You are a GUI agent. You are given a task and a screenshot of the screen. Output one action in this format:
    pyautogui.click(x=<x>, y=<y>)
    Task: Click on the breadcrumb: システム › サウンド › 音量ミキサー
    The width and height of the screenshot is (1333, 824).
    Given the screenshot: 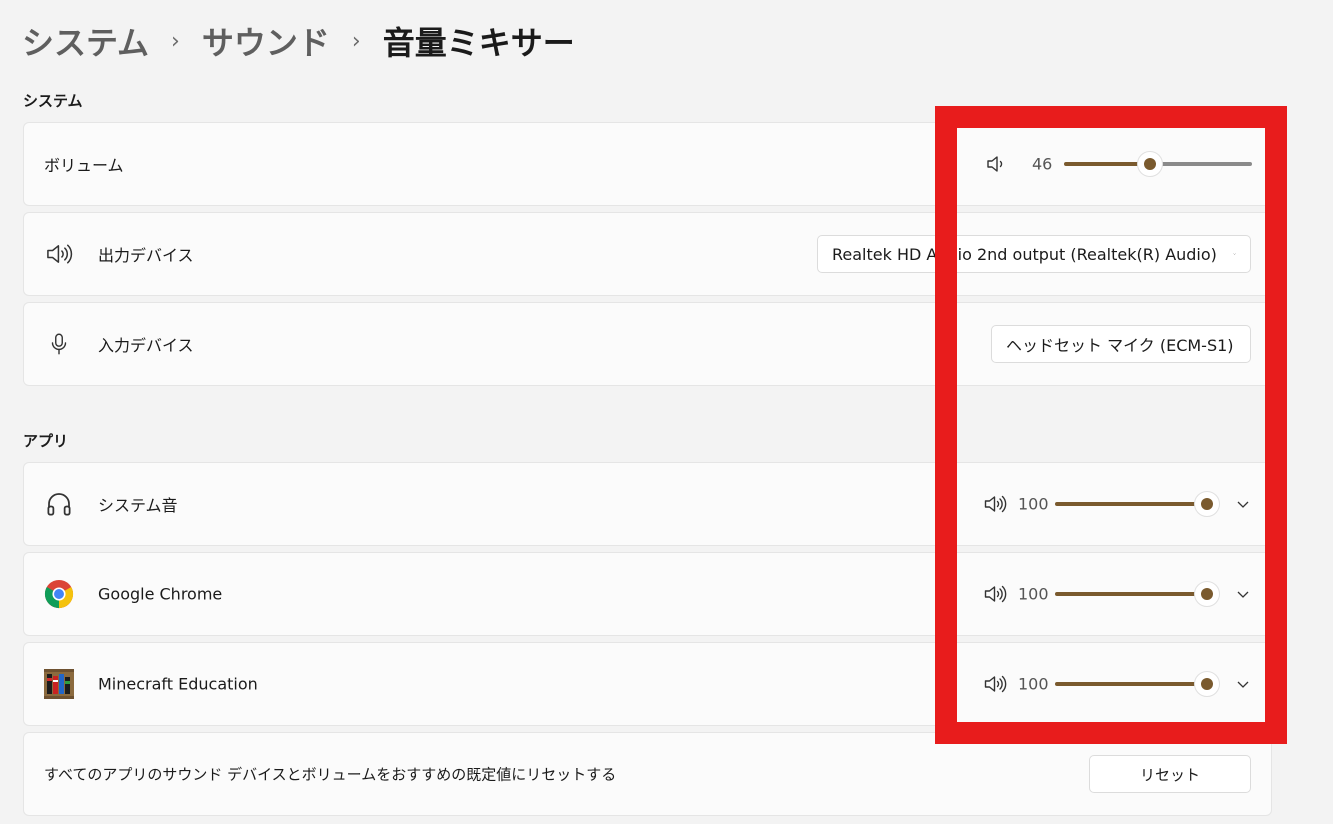 What is the action you would take?
    pyautogui.click(x=298, y=41)
    